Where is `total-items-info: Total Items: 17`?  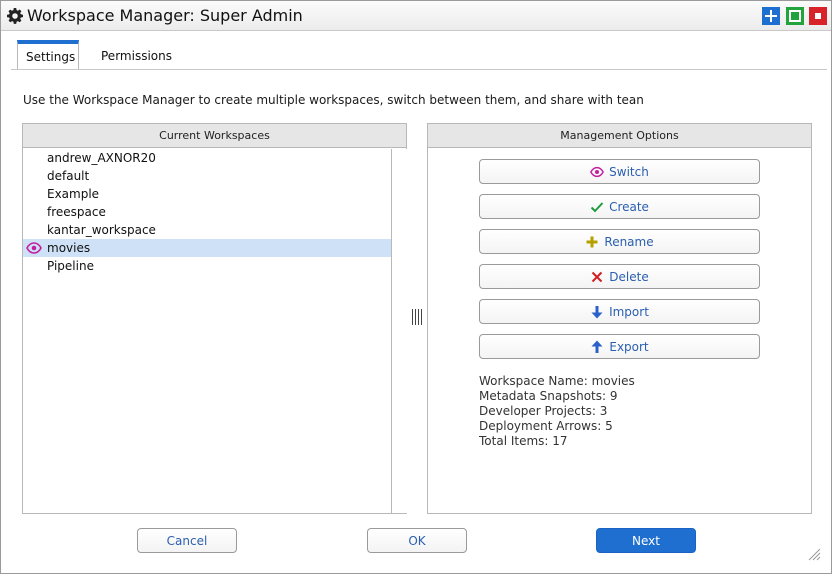 total-items-info: Total Items: 17 is located at coordinates (523, 441).